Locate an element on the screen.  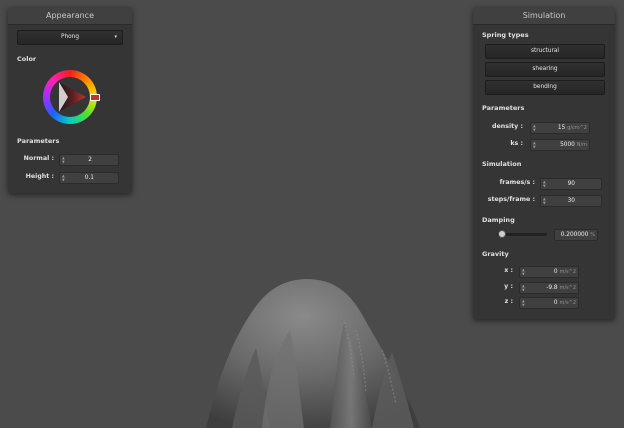
damping-slider is located at coordinates (522, 234).